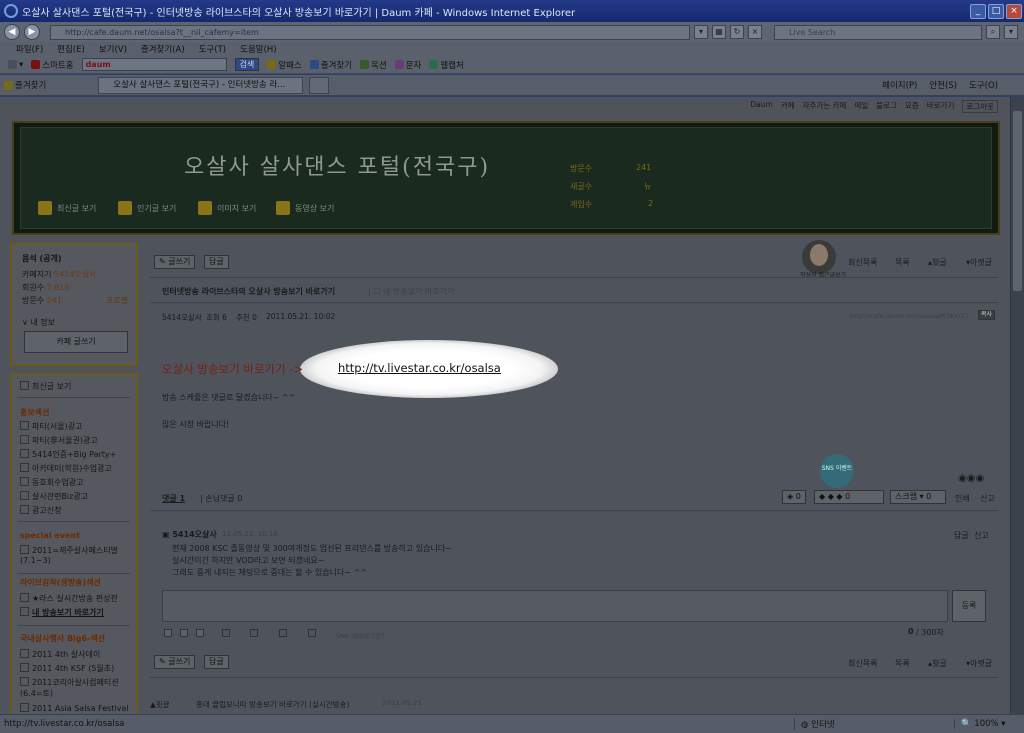 The width and height of the screenshot is (1024, 733). What do you see at coordinates (837, 471) in the screenshot?
I see `sns-event-badge: SNS 이벤트` at bounding box center [837, 471].